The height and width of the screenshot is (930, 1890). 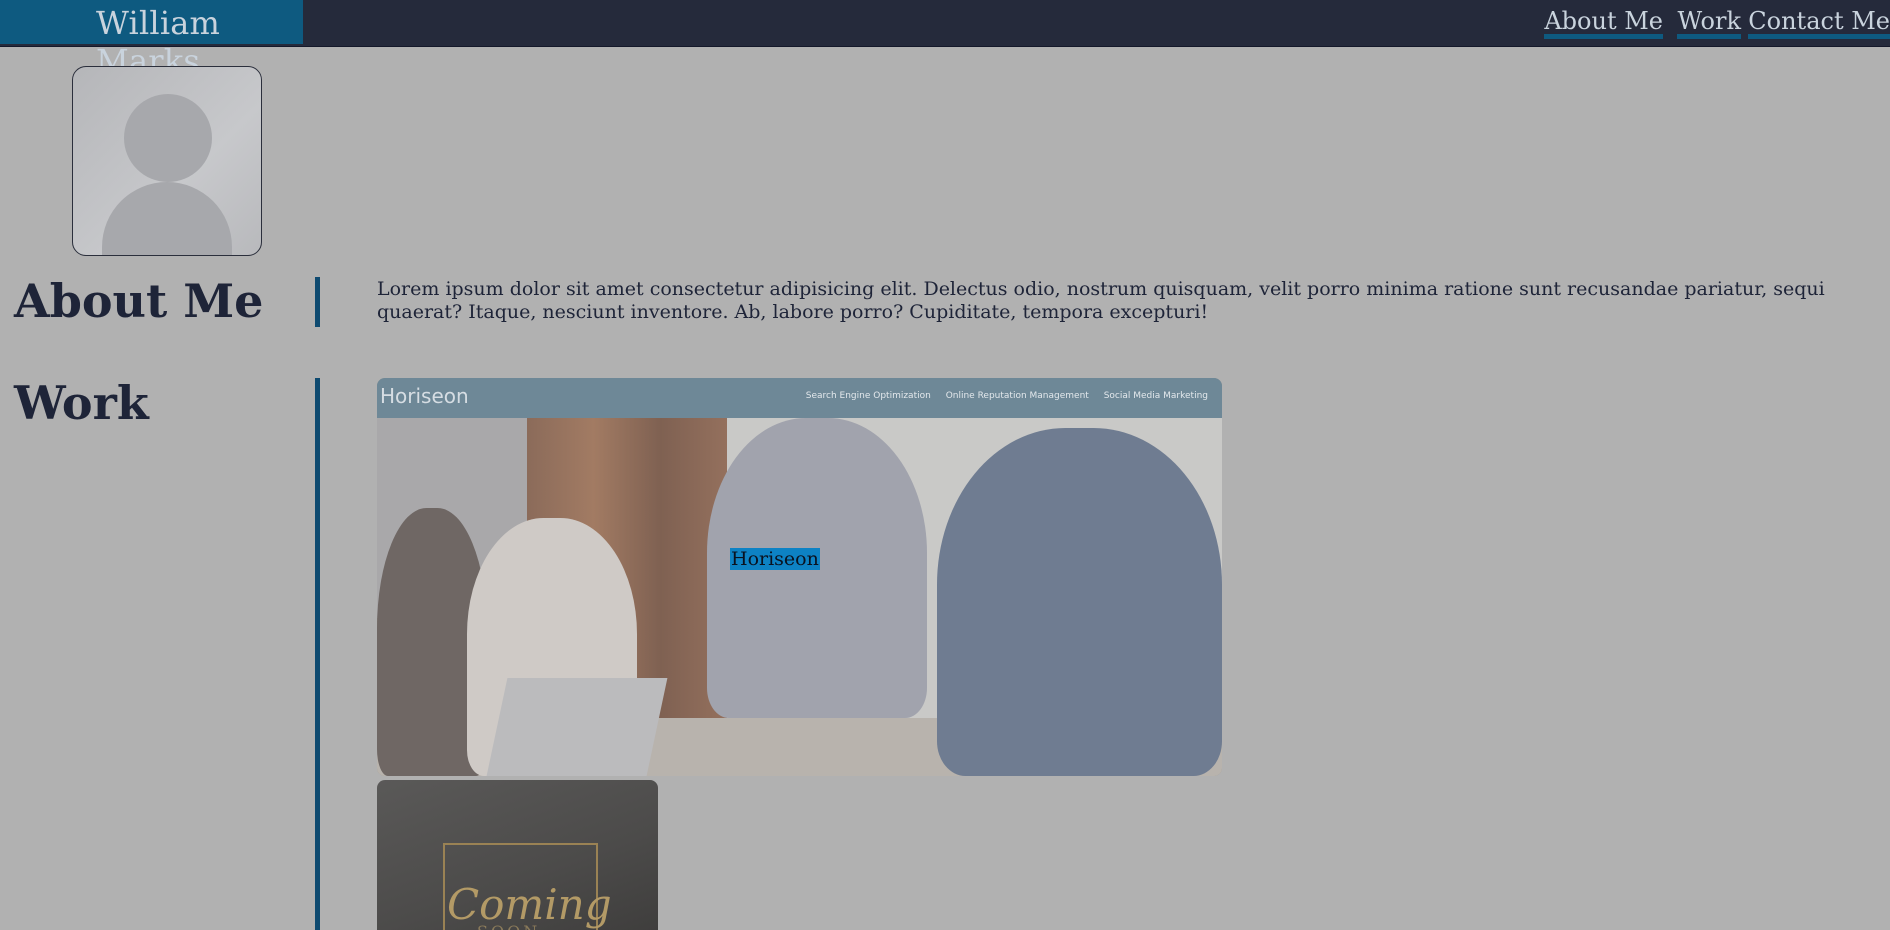 What do you see at coordinates (1017, 396) in the screenshot?
I see `screenshot-link: Online Reputation Management` at bounding box center [1017, 396].